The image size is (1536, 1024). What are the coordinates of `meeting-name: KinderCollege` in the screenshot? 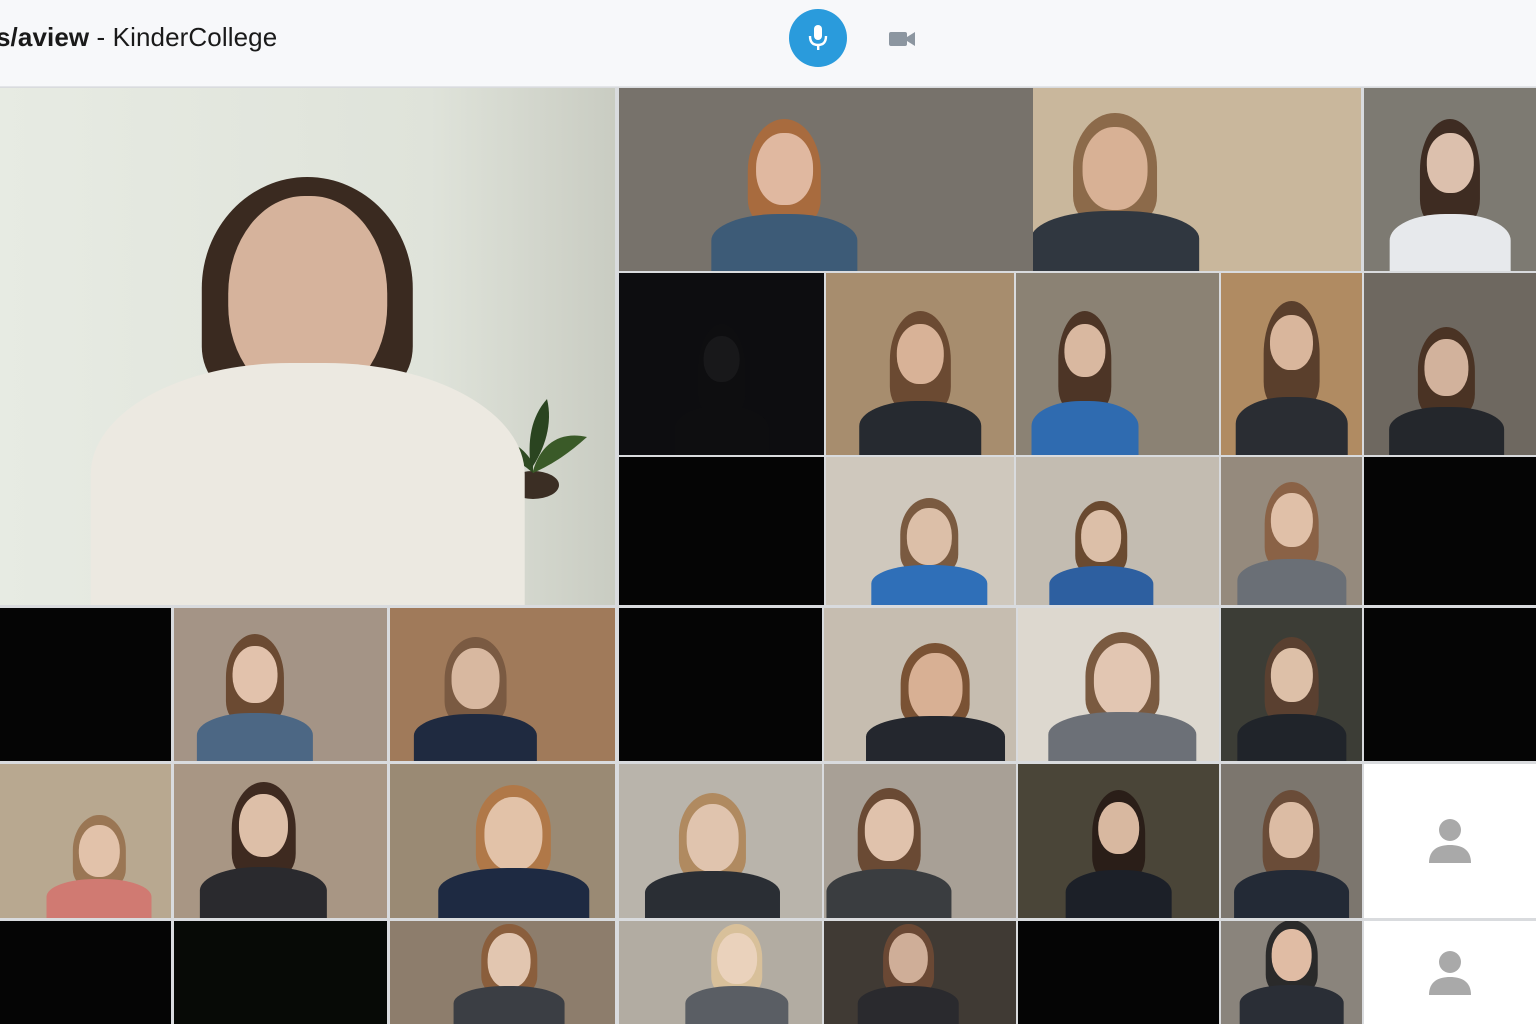 It's located at (195, 37).